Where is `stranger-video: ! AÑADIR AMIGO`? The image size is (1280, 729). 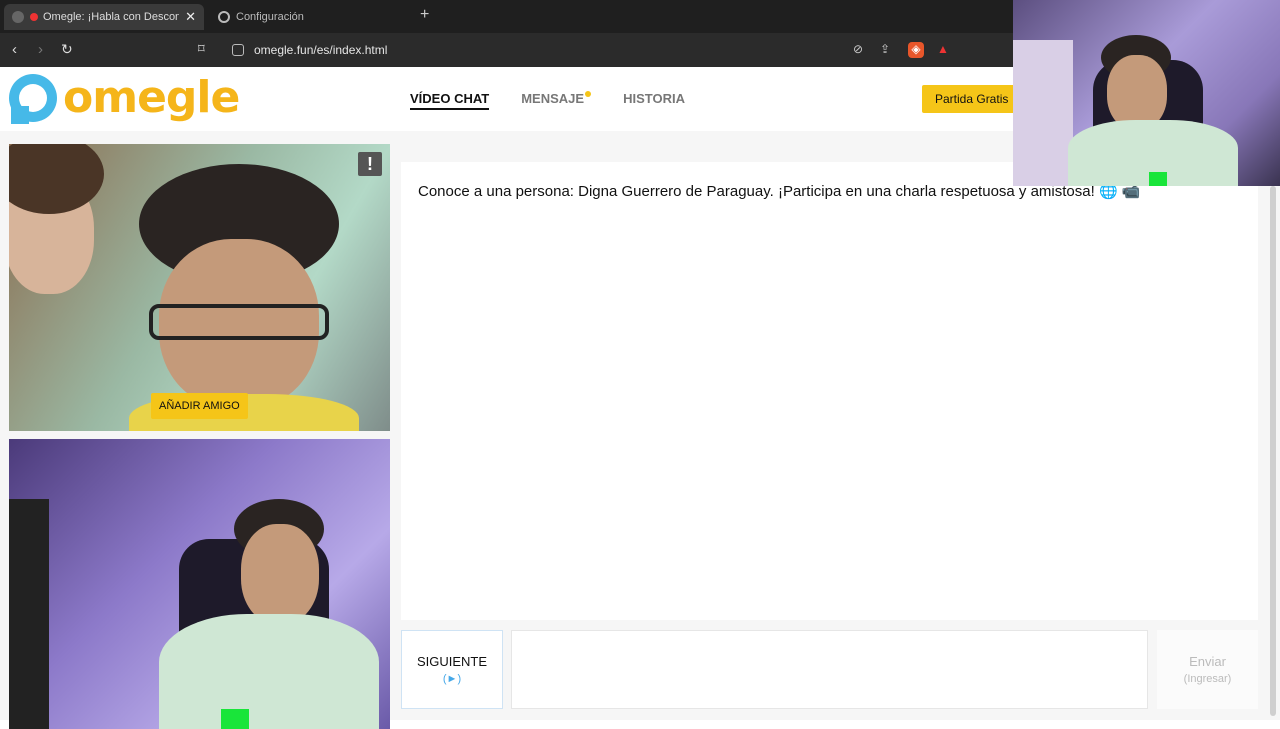 stranger-video: ! AÑADIR AMIGO is located at coordinates (199, 287).